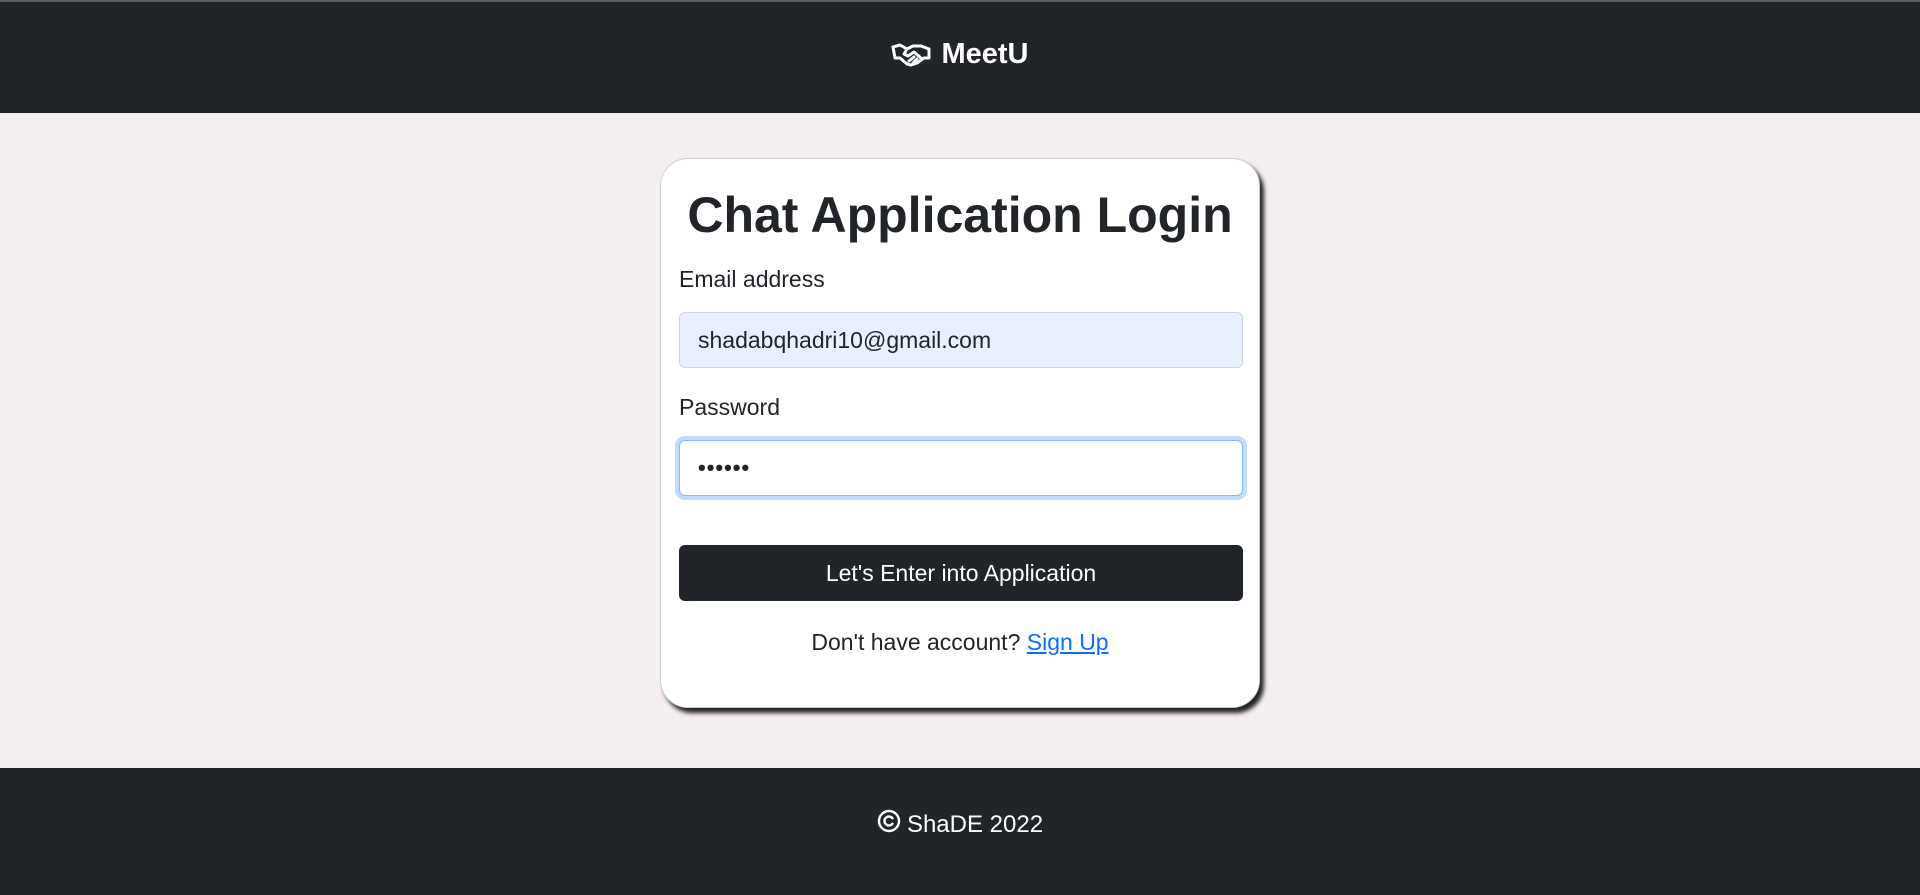 Image resolution: width=1920 pixels, height=895 pixels. What do you see at coordinates (752, 279) in the screenshot?
I see `email-label: Email address` at bounding box center [752, 279].